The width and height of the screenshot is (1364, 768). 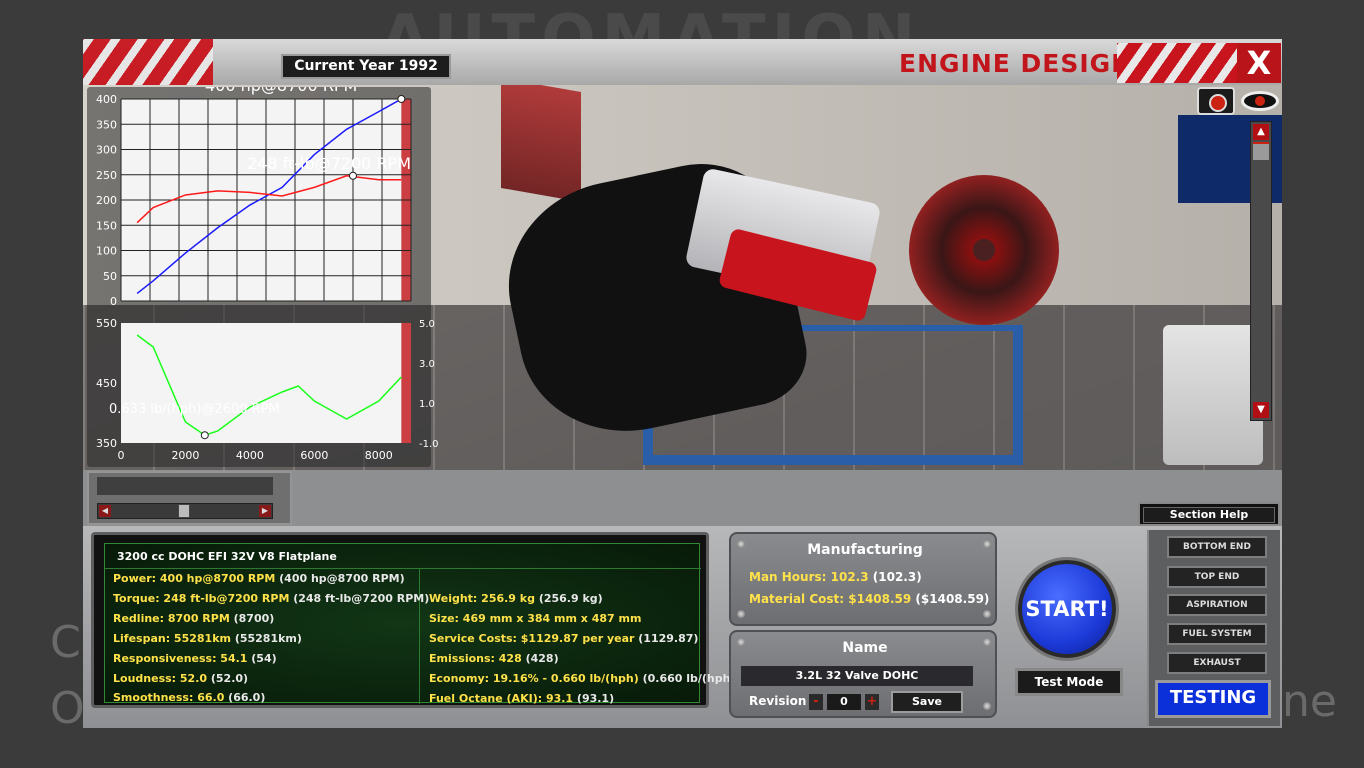 I want to click on section-help-button: Section Help, so click(x=1209, y=514).